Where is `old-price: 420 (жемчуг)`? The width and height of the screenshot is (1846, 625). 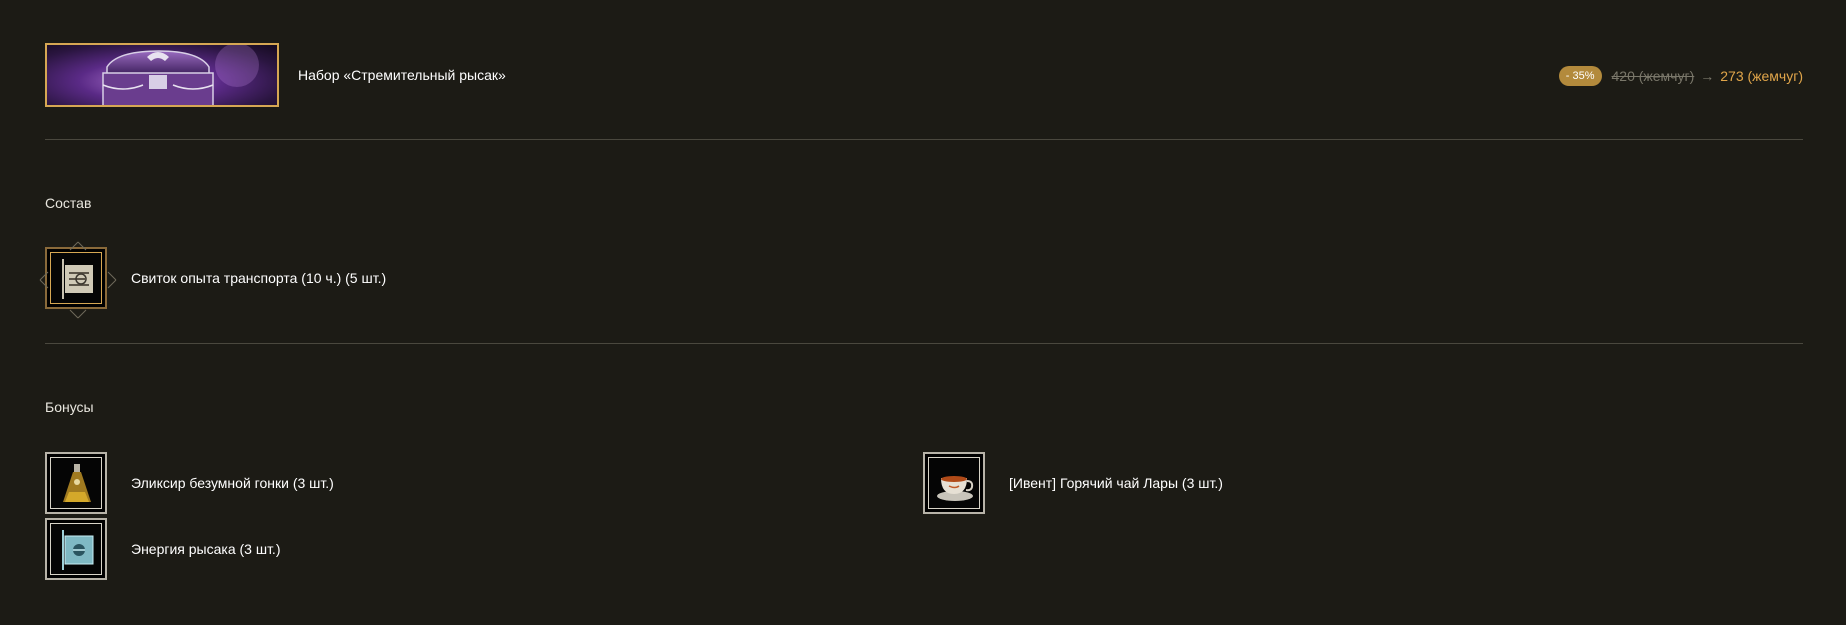 old-price: 420 (жемчуг) is located at coordinates (1653, 76).